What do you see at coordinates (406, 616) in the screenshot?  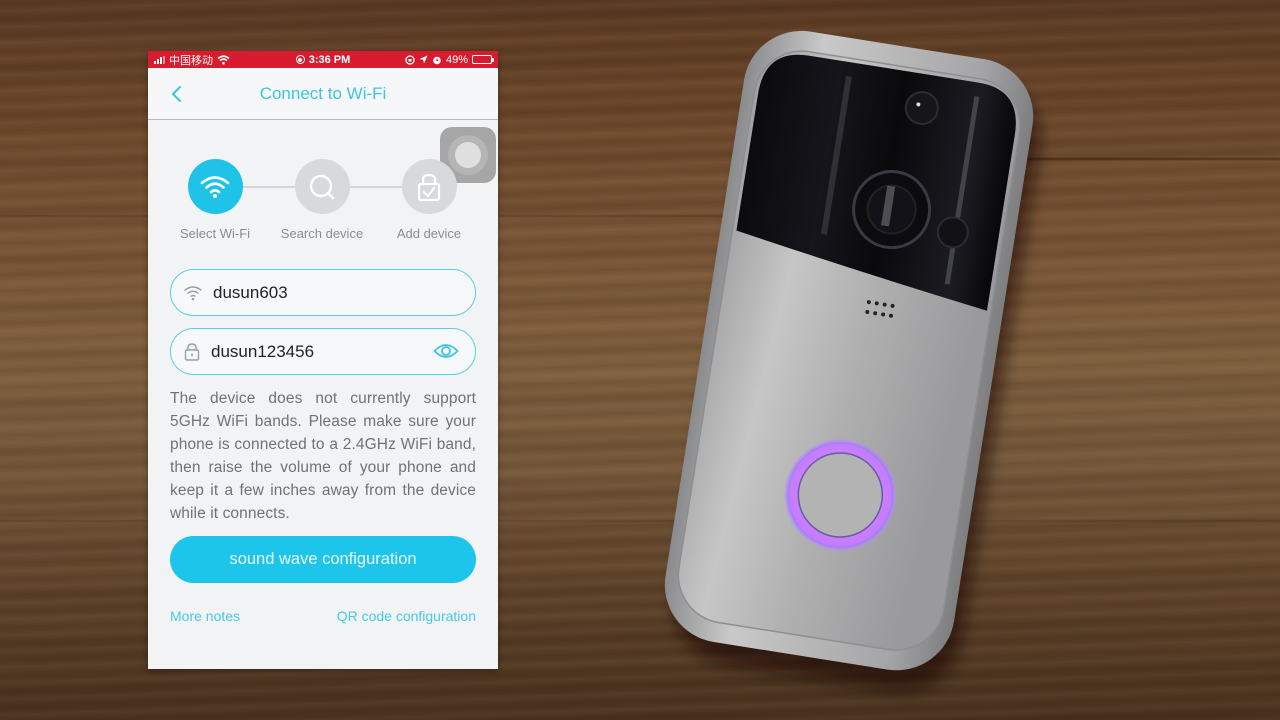 I see `qr-code-config-link: QR code configuration` at bounding box center [406, 616].